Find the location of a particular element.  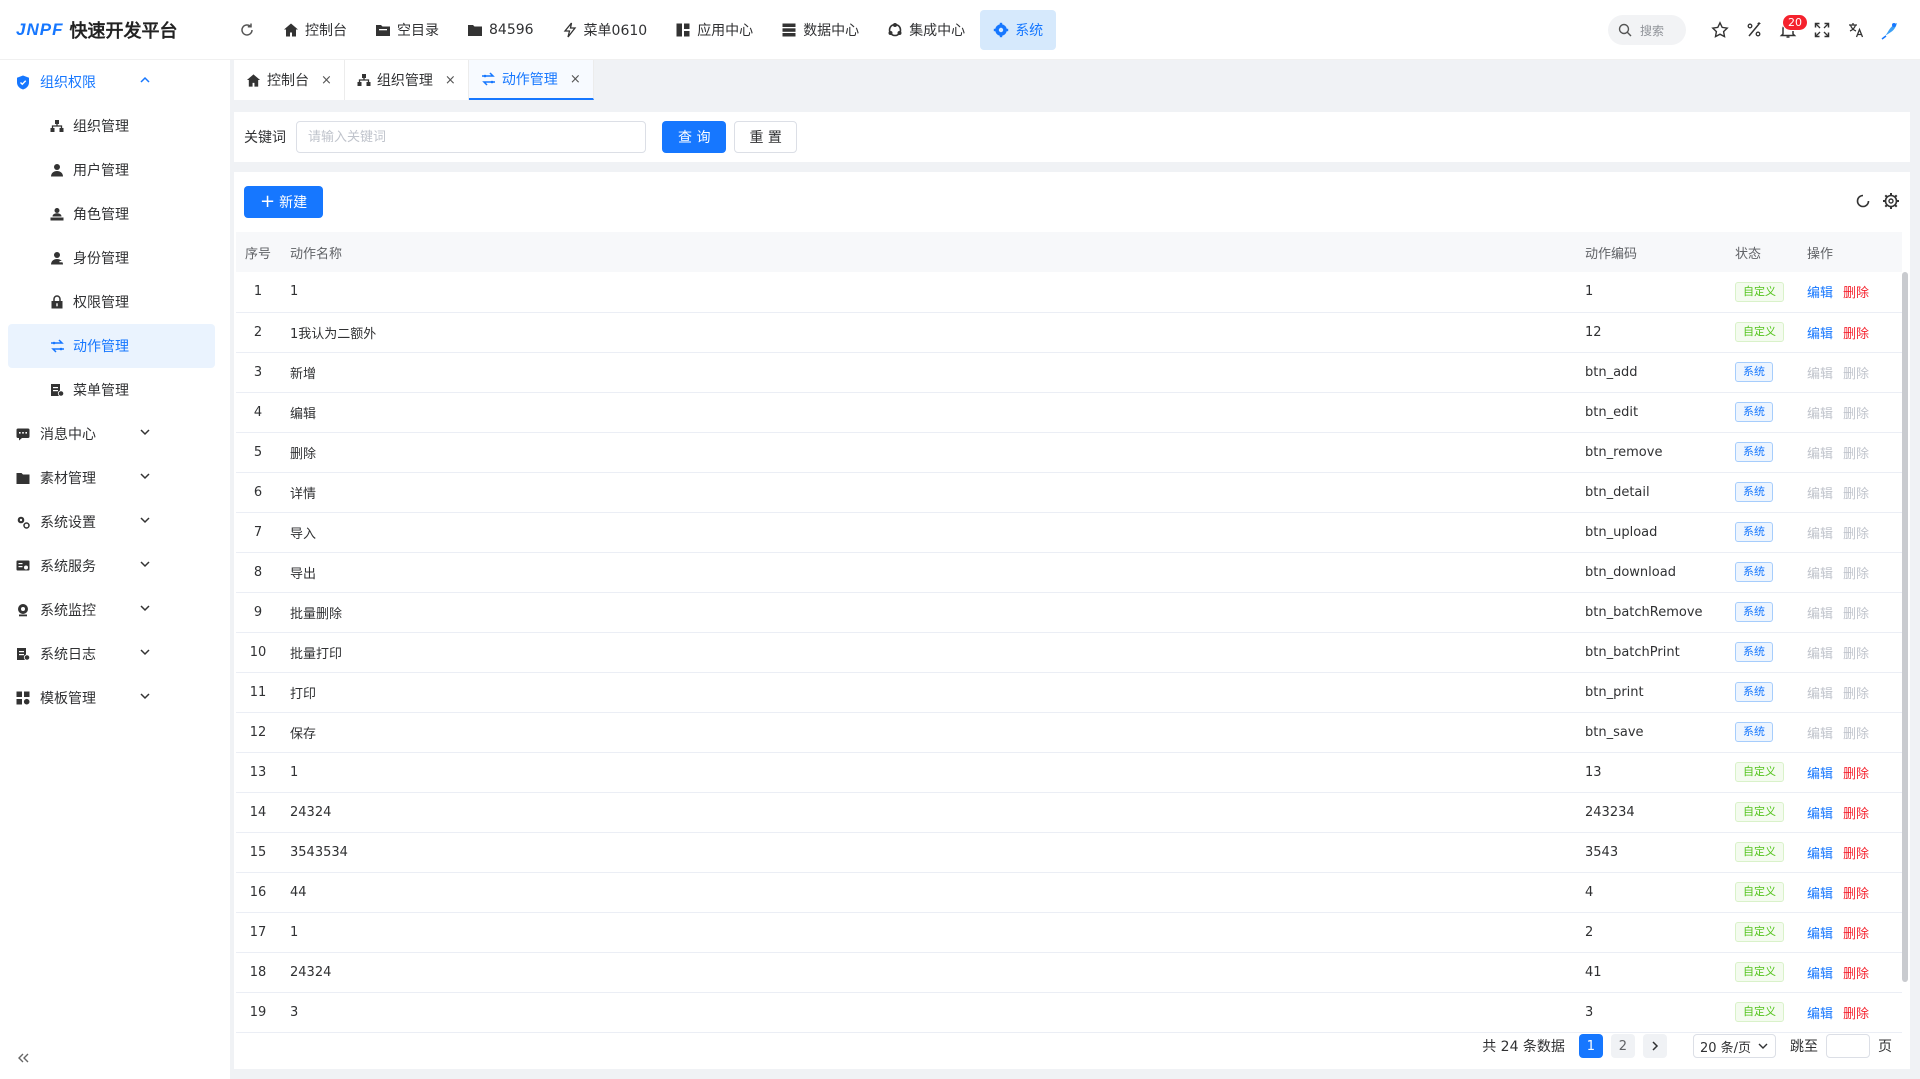

user-icon is located at coordinates (57, 170).